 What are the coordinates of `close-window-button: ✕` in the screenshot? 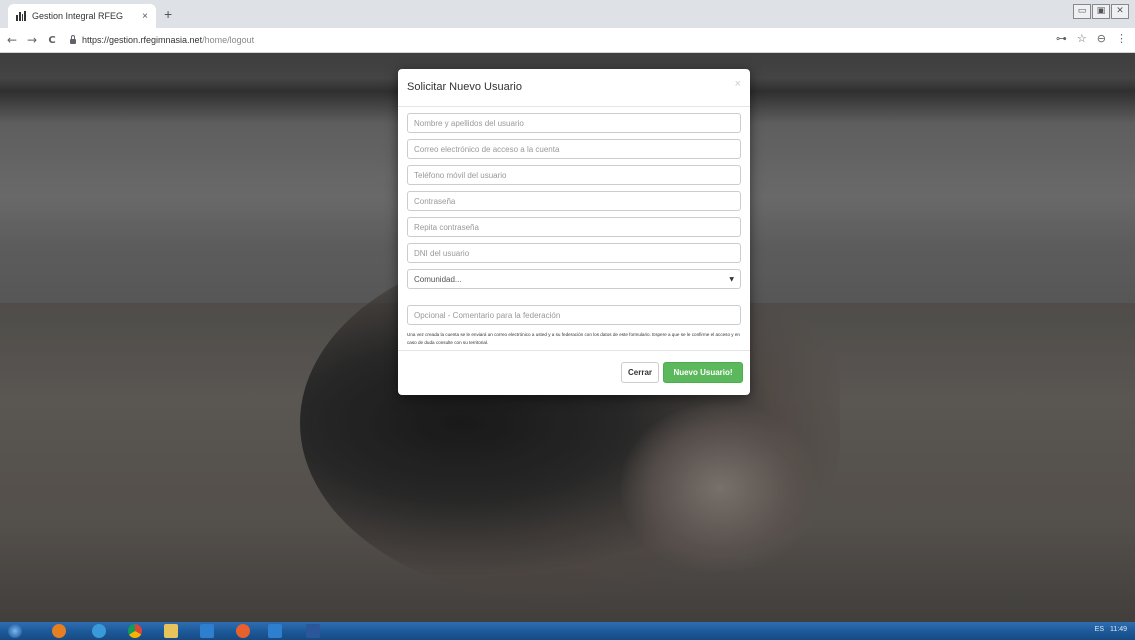 It's located at (1120, 11).